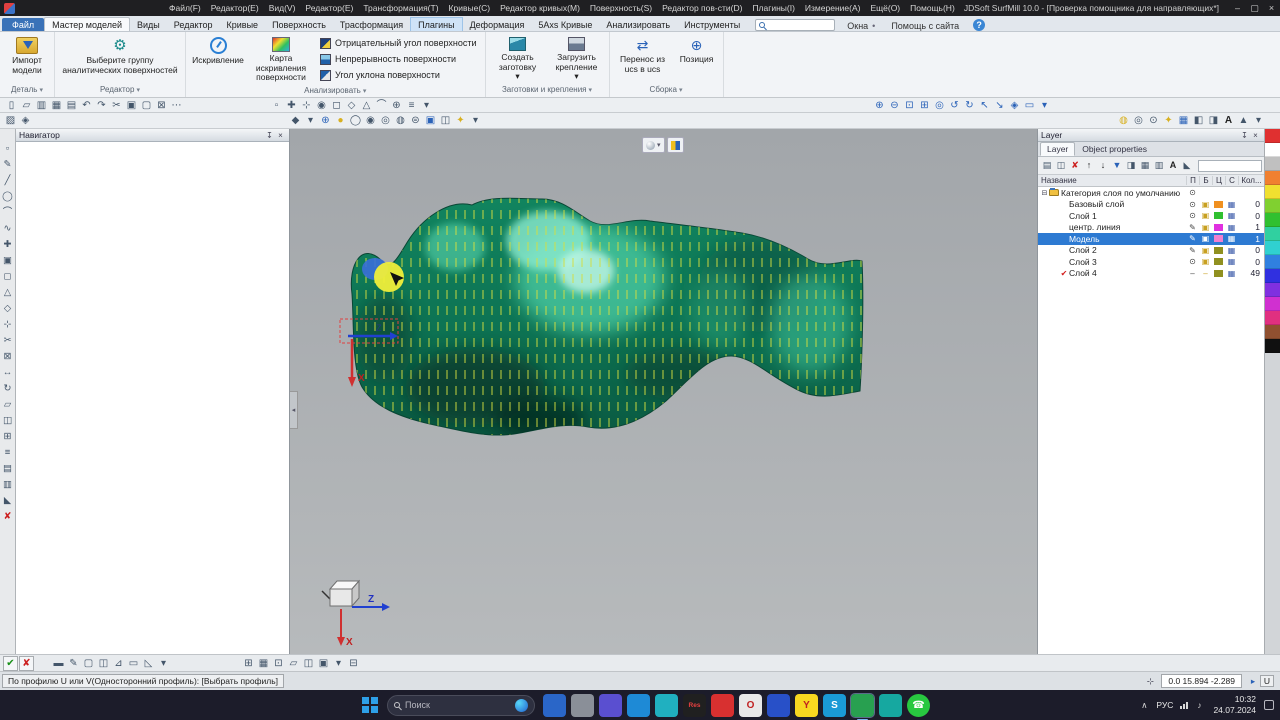 The width and height of the screenshot is (1280, 720). Describe the element at coordinates (1131, 165) in the screenshot. I see `layer-toolbar-icon: ◨` at that location.